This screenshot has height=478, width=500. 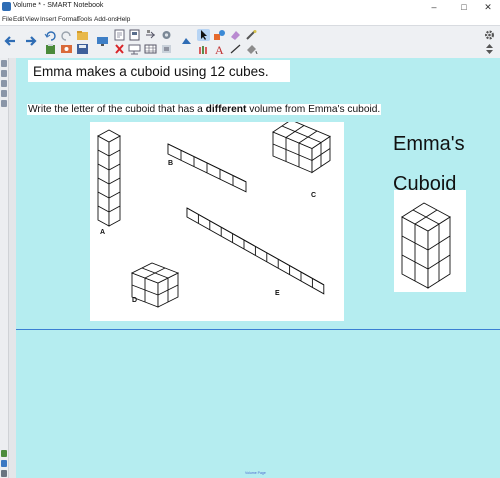 I want to click on select-icon, so click(x=203, y=35).